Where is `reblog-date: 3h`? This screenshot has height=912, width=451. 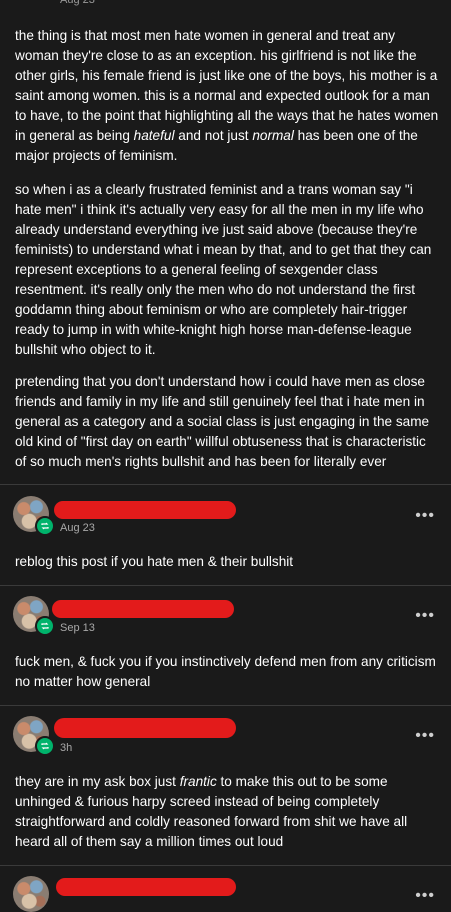
reblog-date: 3h is located at coordinates (66, 748).